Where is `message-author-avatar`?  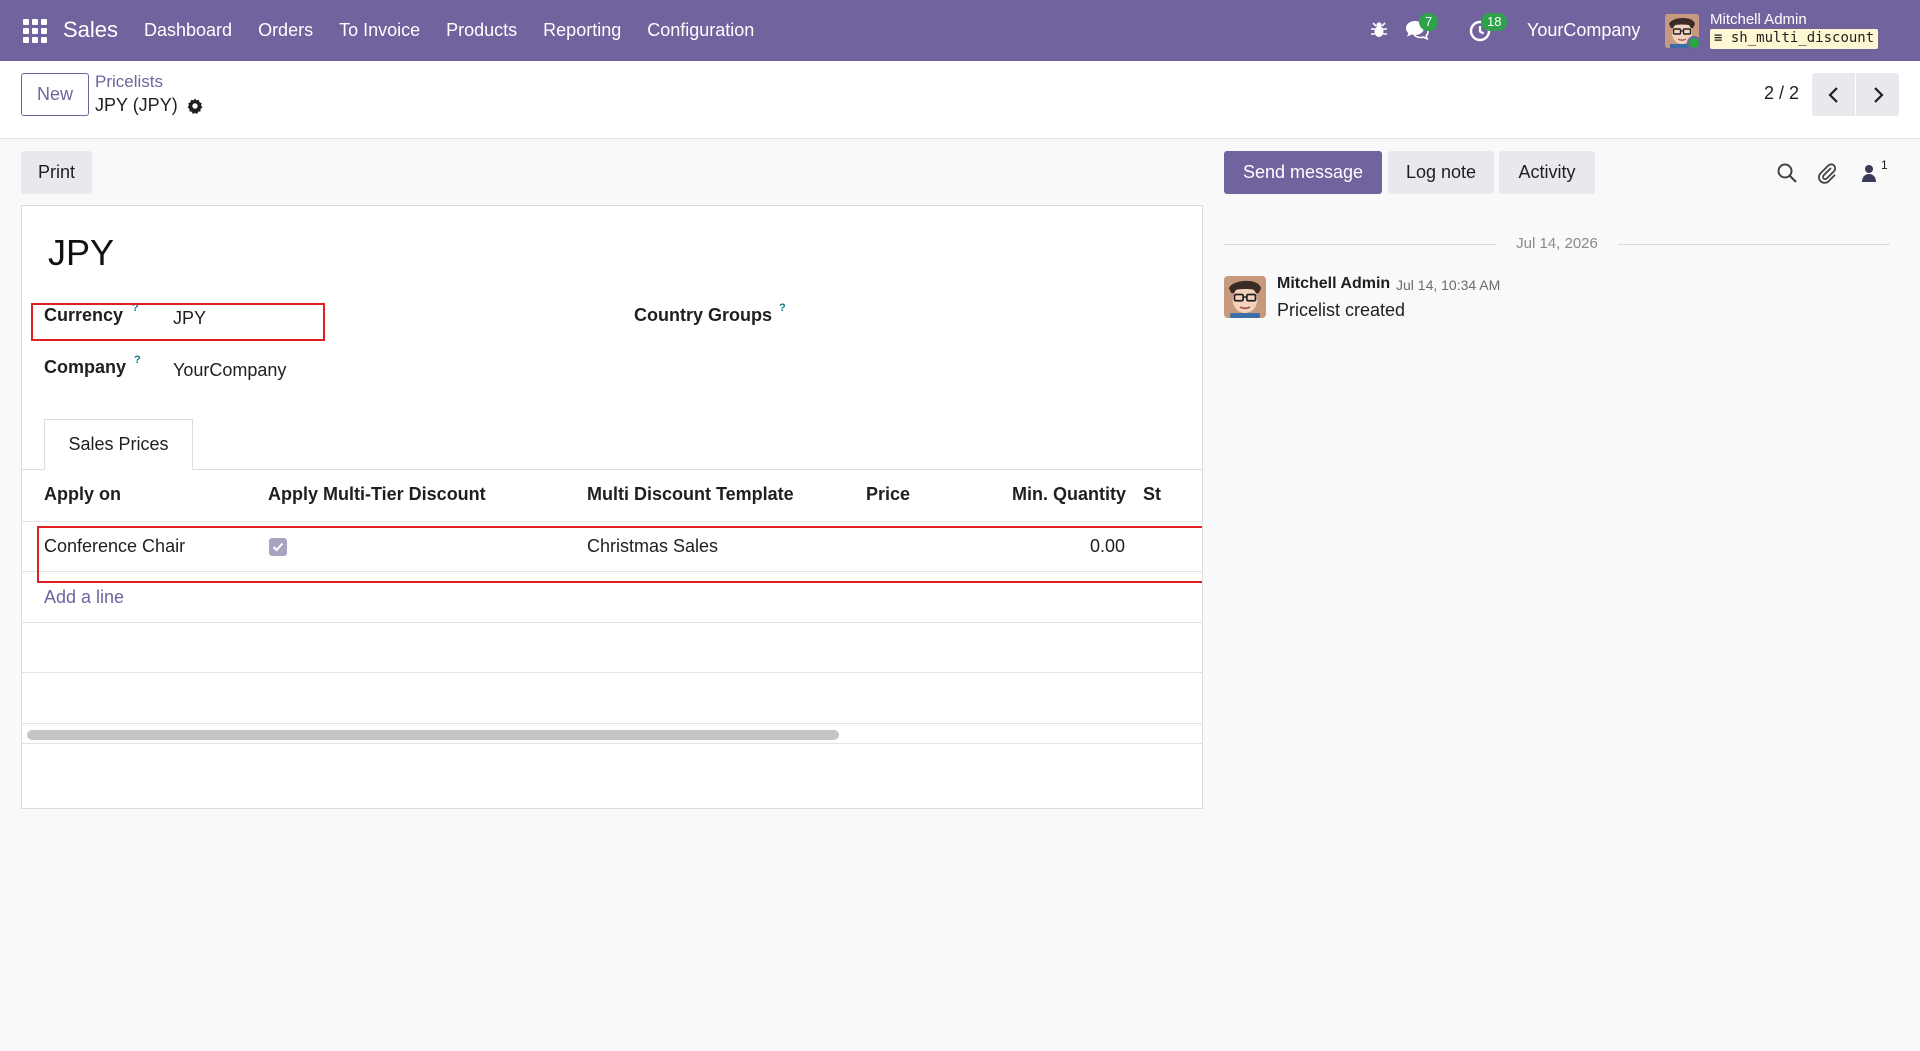 message-author-avatar is located at coordinates (1245, 297).